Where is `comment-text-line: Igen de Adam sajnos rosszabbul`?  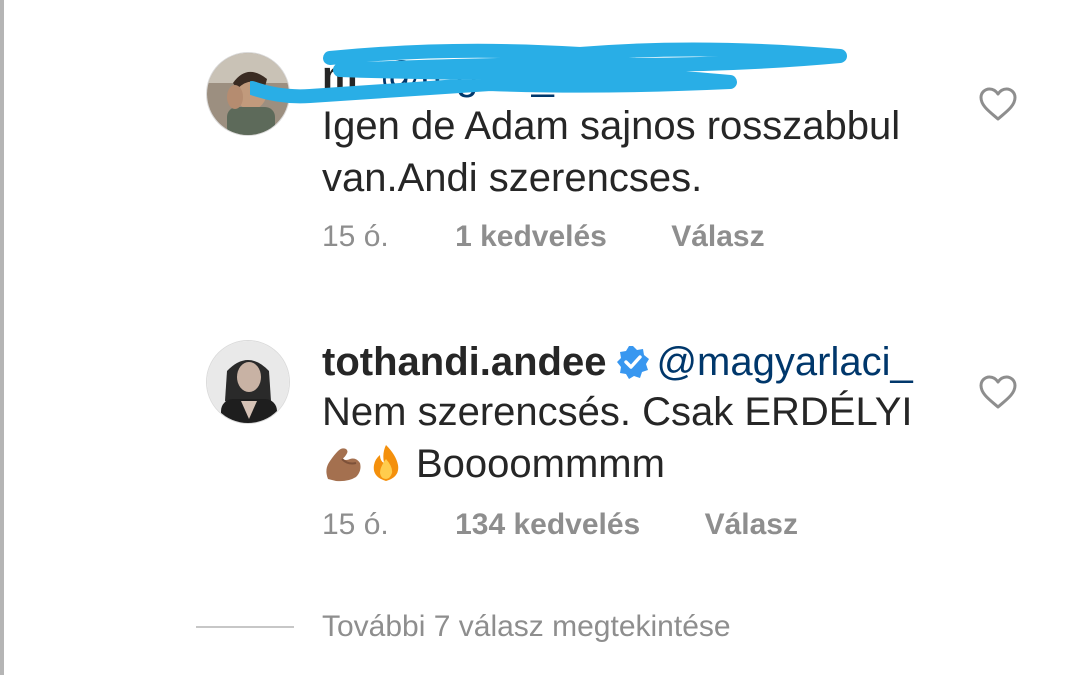 comment-text-line: Igen de Adam sajnos rosszabbul is located at coordinates (611, 126).